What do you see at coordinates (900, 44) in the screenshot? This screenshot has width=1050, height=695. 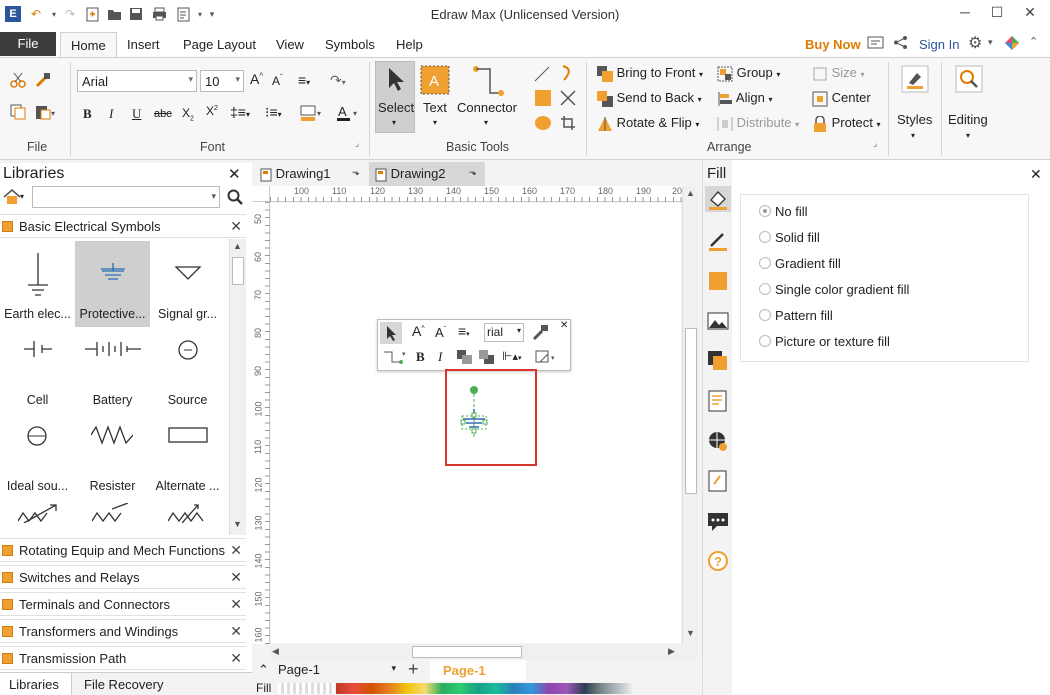 I see `share-icon` at bounding box center [900, 44].